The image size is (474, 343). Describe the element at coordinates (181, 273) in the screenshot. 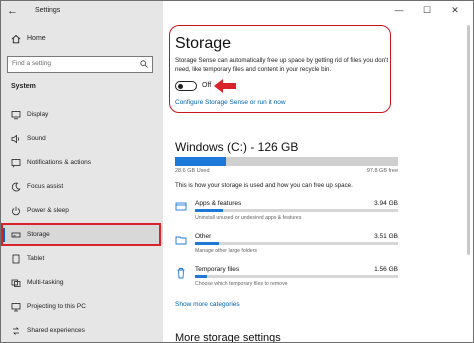

I see `trash-icon` at that location.